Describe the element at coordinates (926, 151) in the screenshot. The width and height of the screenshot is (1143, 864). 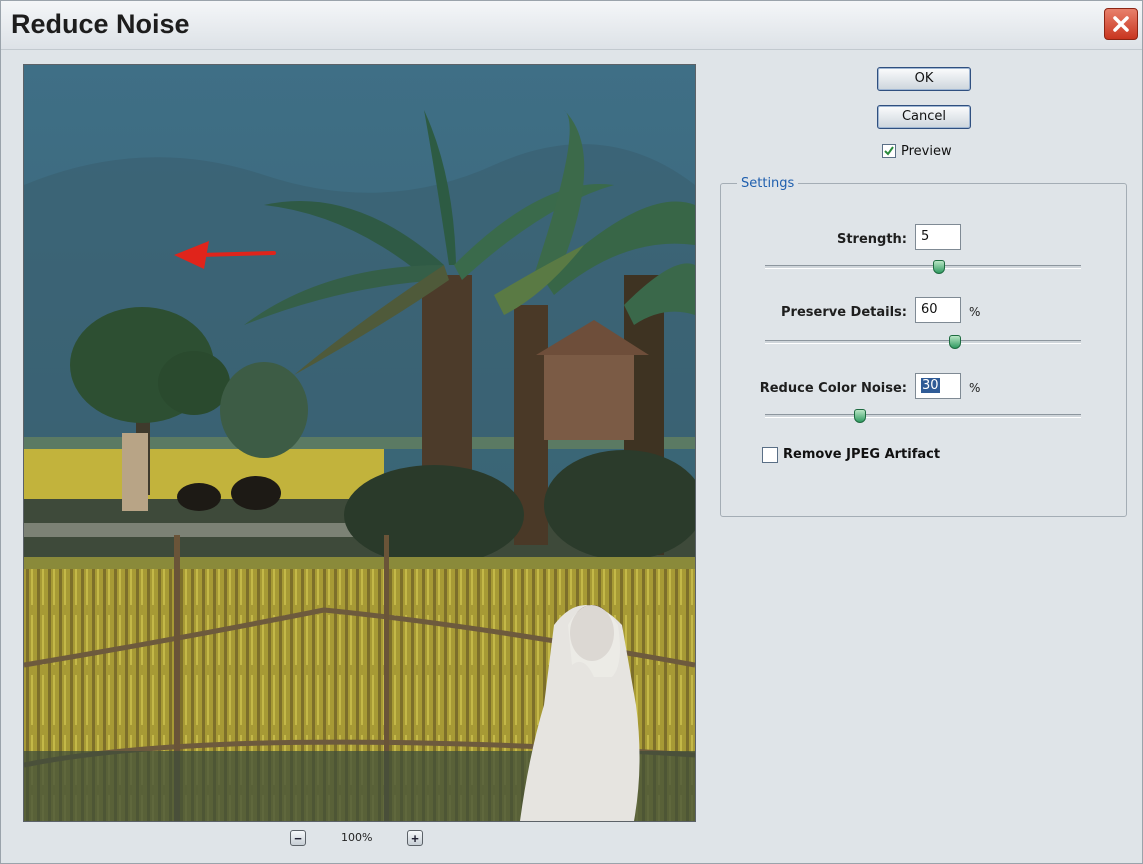
I see `preview-label: Preview` at that location.